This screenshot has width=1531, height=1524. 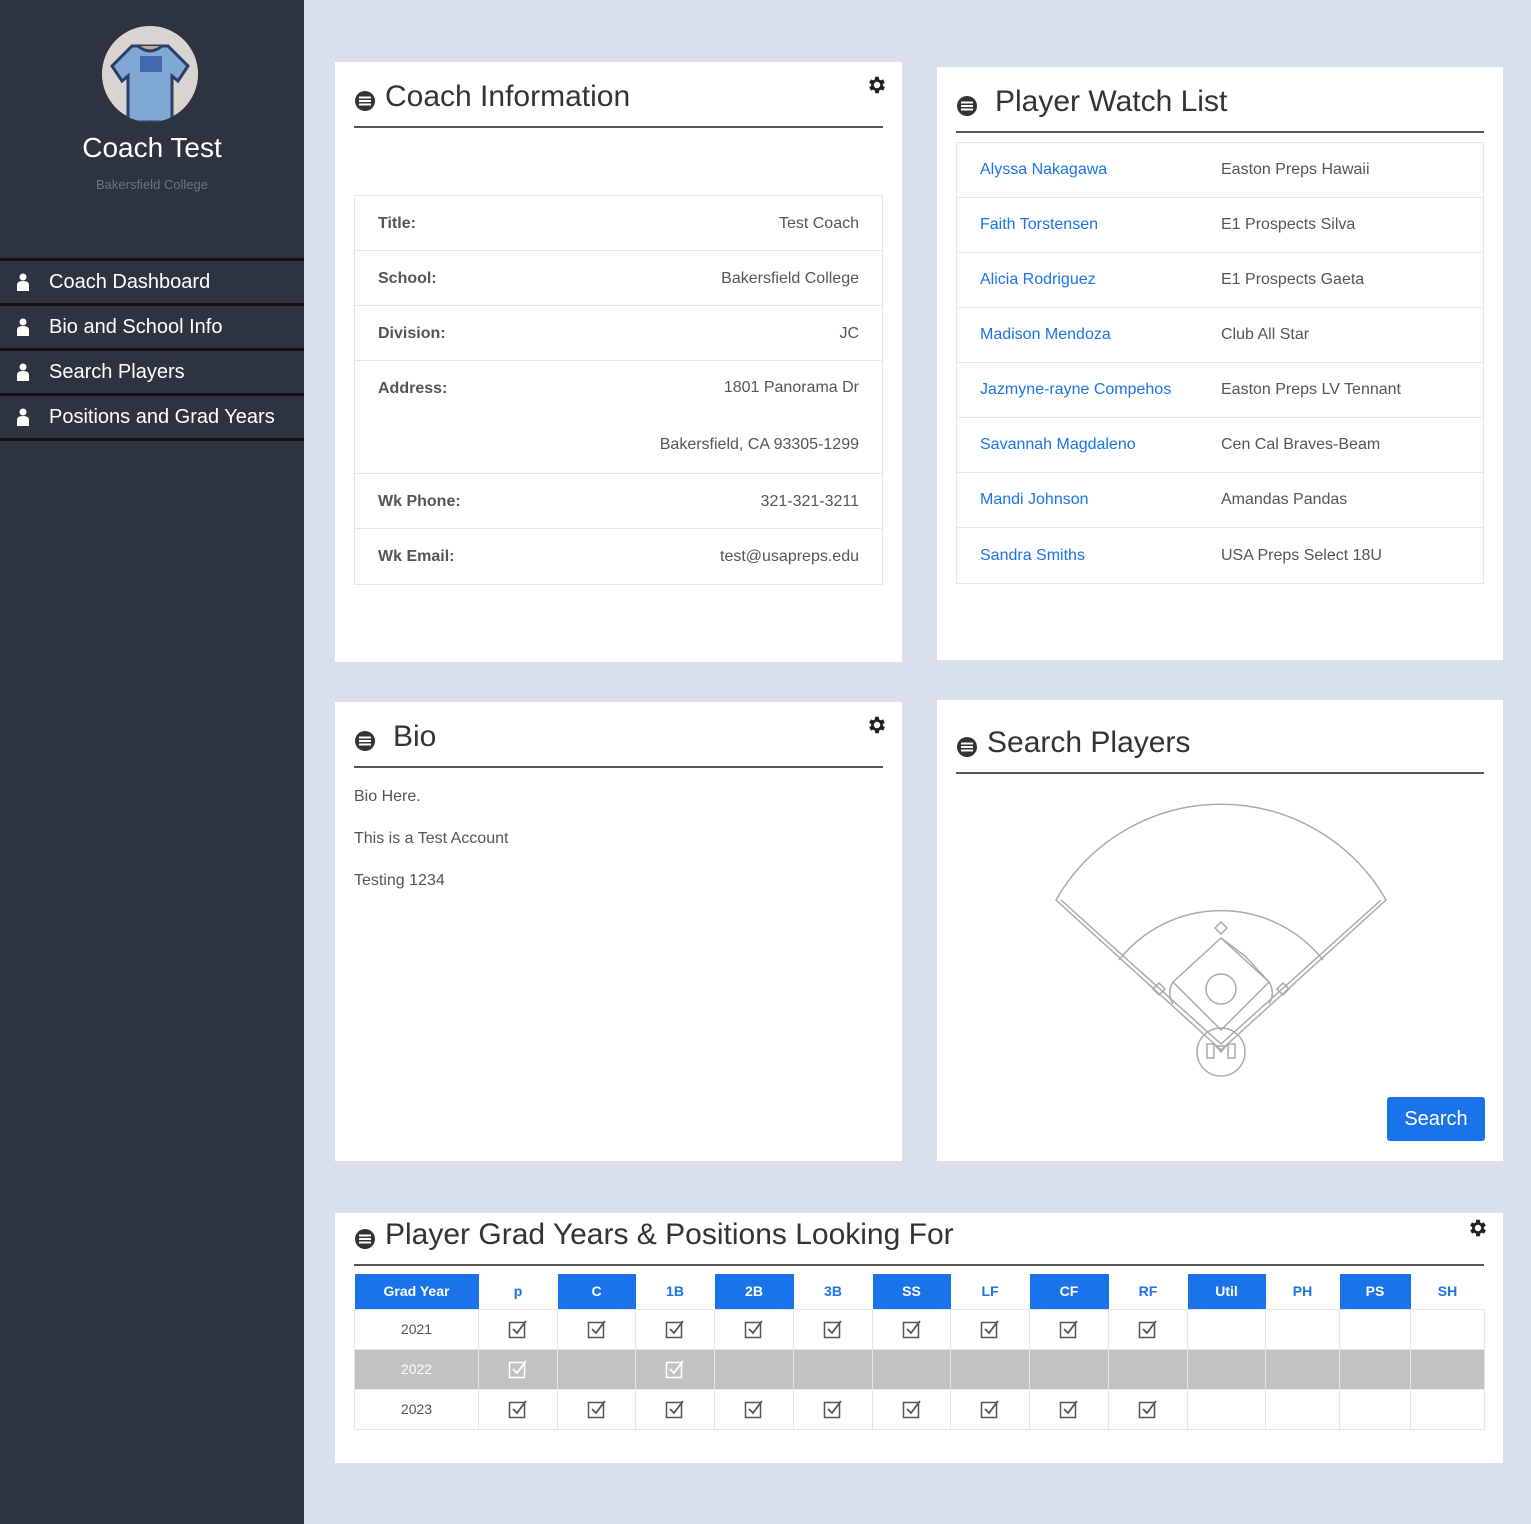 I want to click on nav-item-search-players: Search Players, so click(x=152, y=373).